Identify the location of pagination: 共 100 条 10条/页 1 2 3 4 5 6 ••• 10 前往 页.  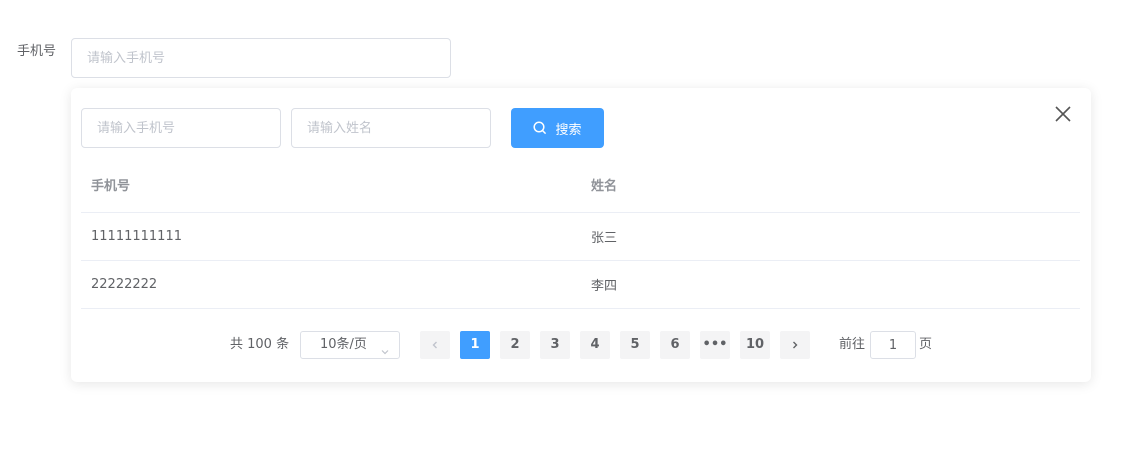
(581, 345).